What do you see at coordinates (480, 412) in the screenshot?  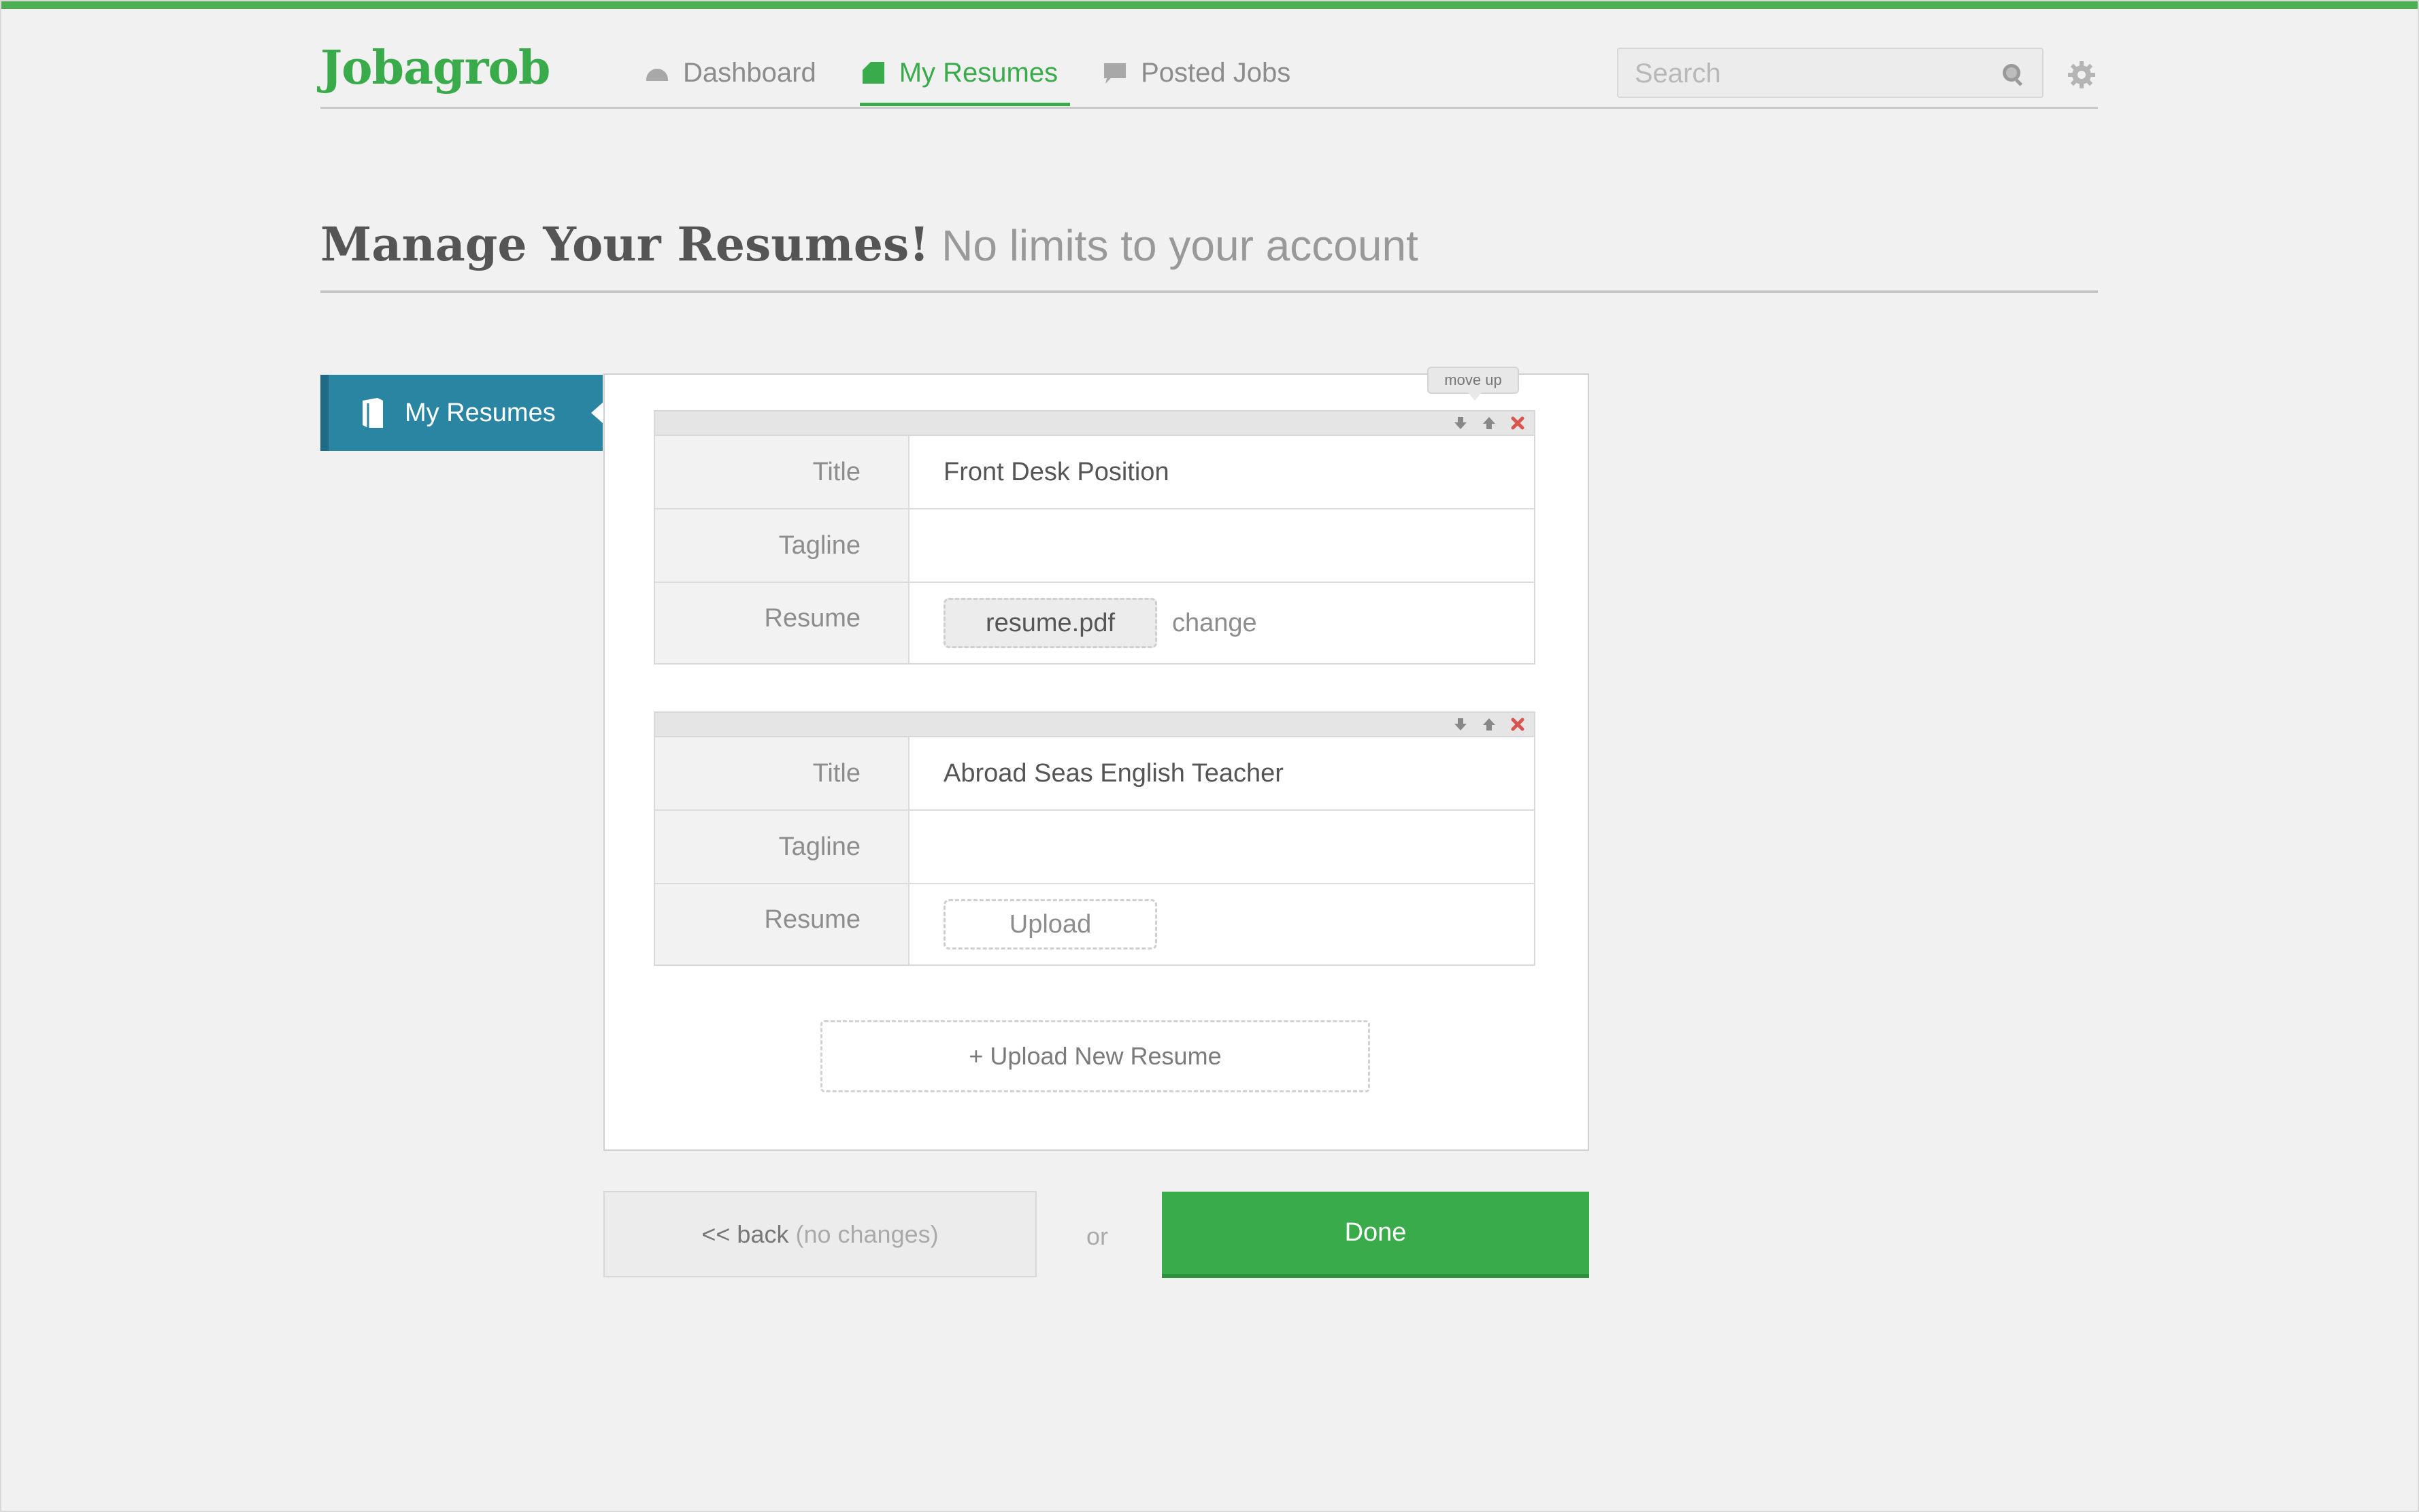 I see `sidetab-label: My Resumes` at bounding box center [480, 412].